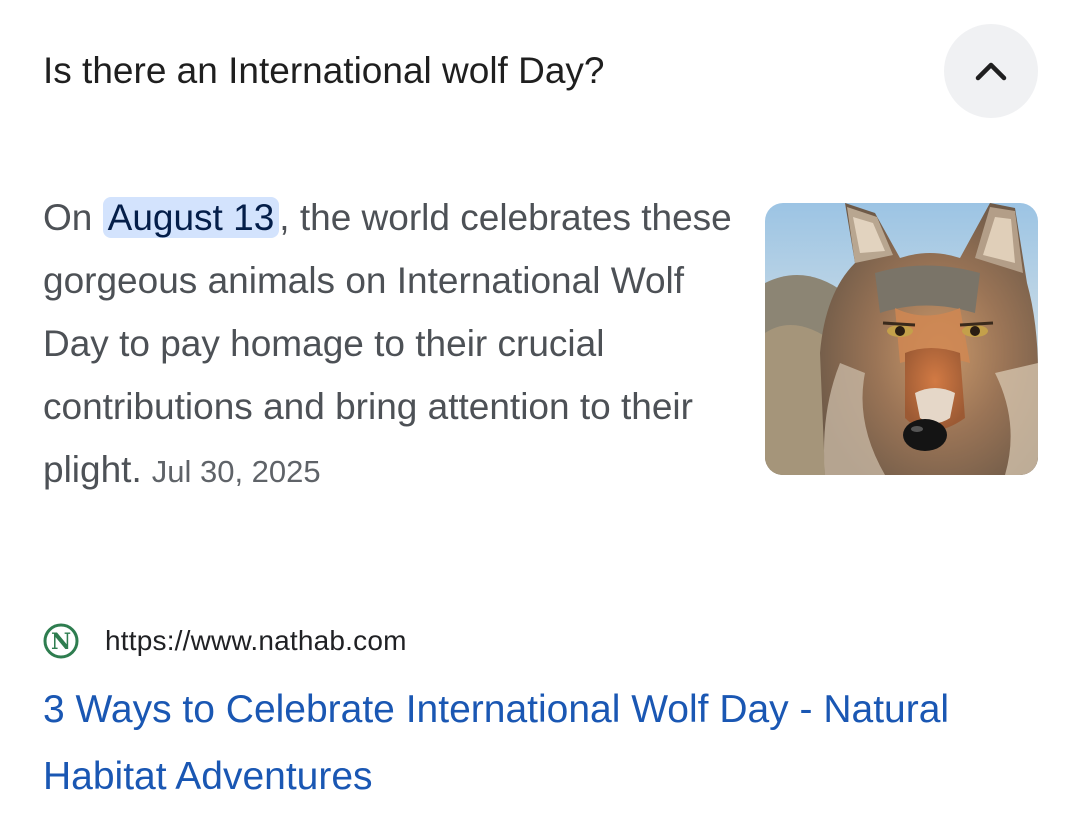  Describe the element at coordinates (73, 217) in the screenshot. I see `answer-prefix: On` at that location.